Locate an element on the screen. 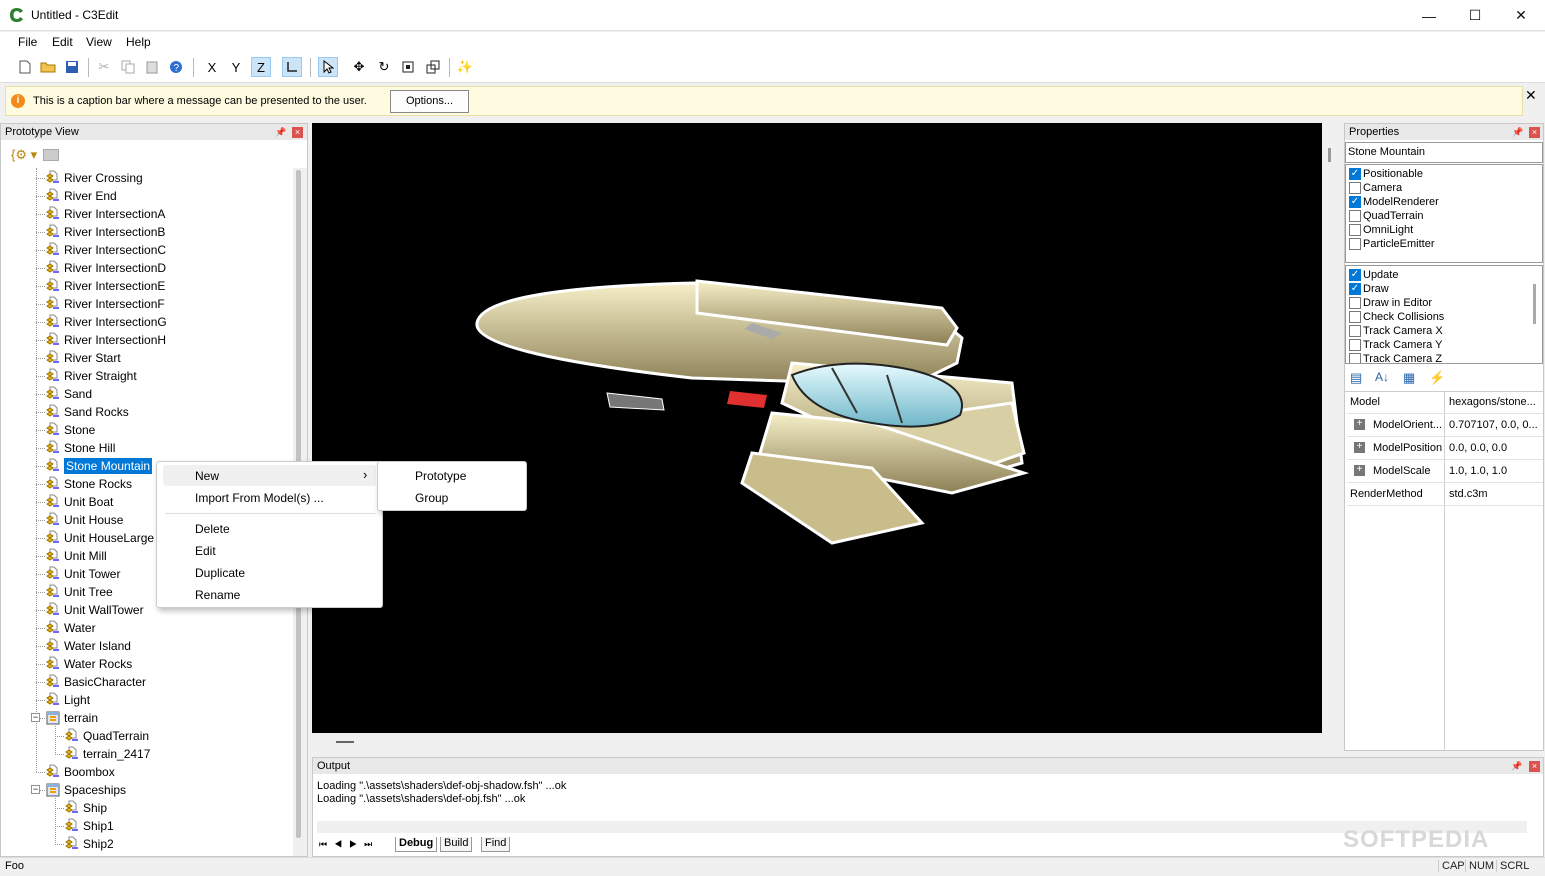  tree-item: Stone Mountain is located at coordinates (99, 466).